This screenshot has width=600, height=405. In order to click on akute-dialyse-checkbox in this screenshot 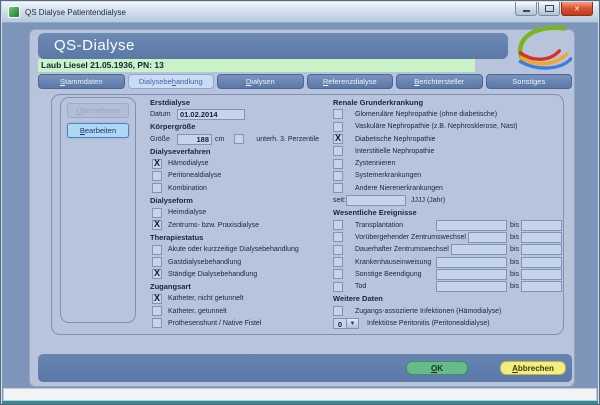, I will do `click(157, 249)`.